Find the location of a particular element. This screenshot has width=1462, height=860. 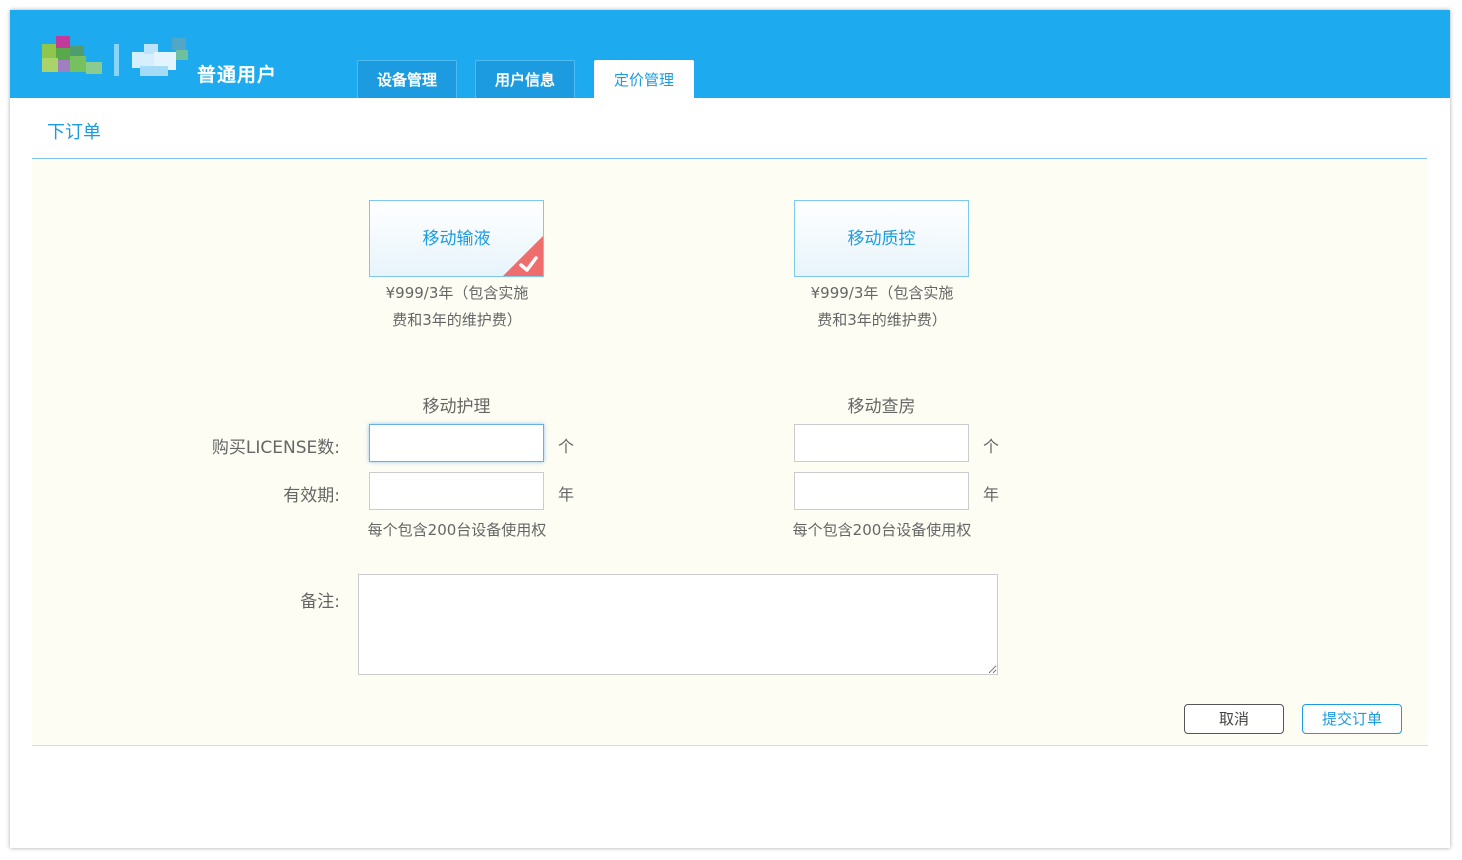

validity-label: 有效期: is located at coordinates (311, 496).